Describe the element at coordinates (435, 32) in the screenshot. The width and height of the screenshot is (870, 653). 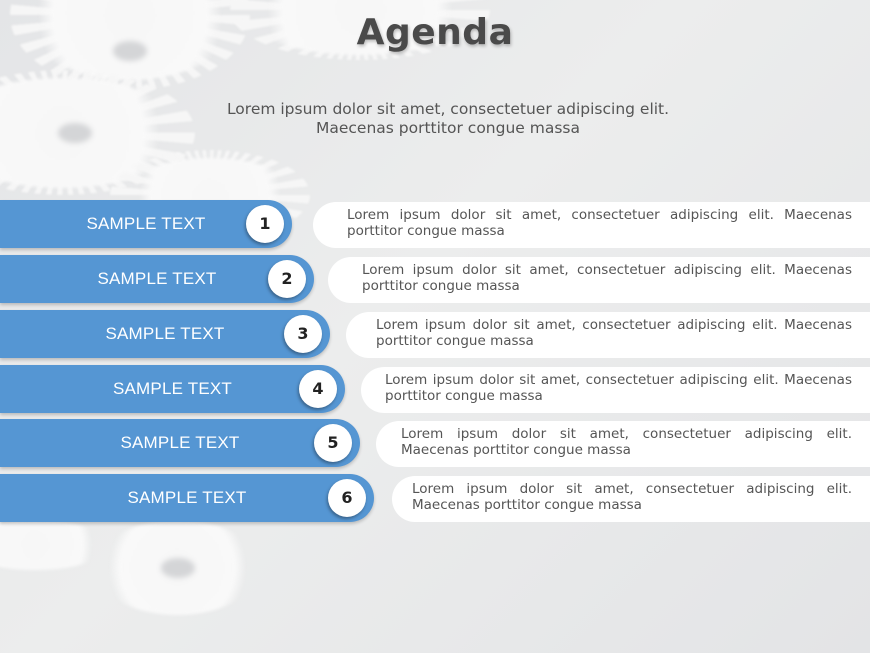
I see `page-title: Agenda` at that location.